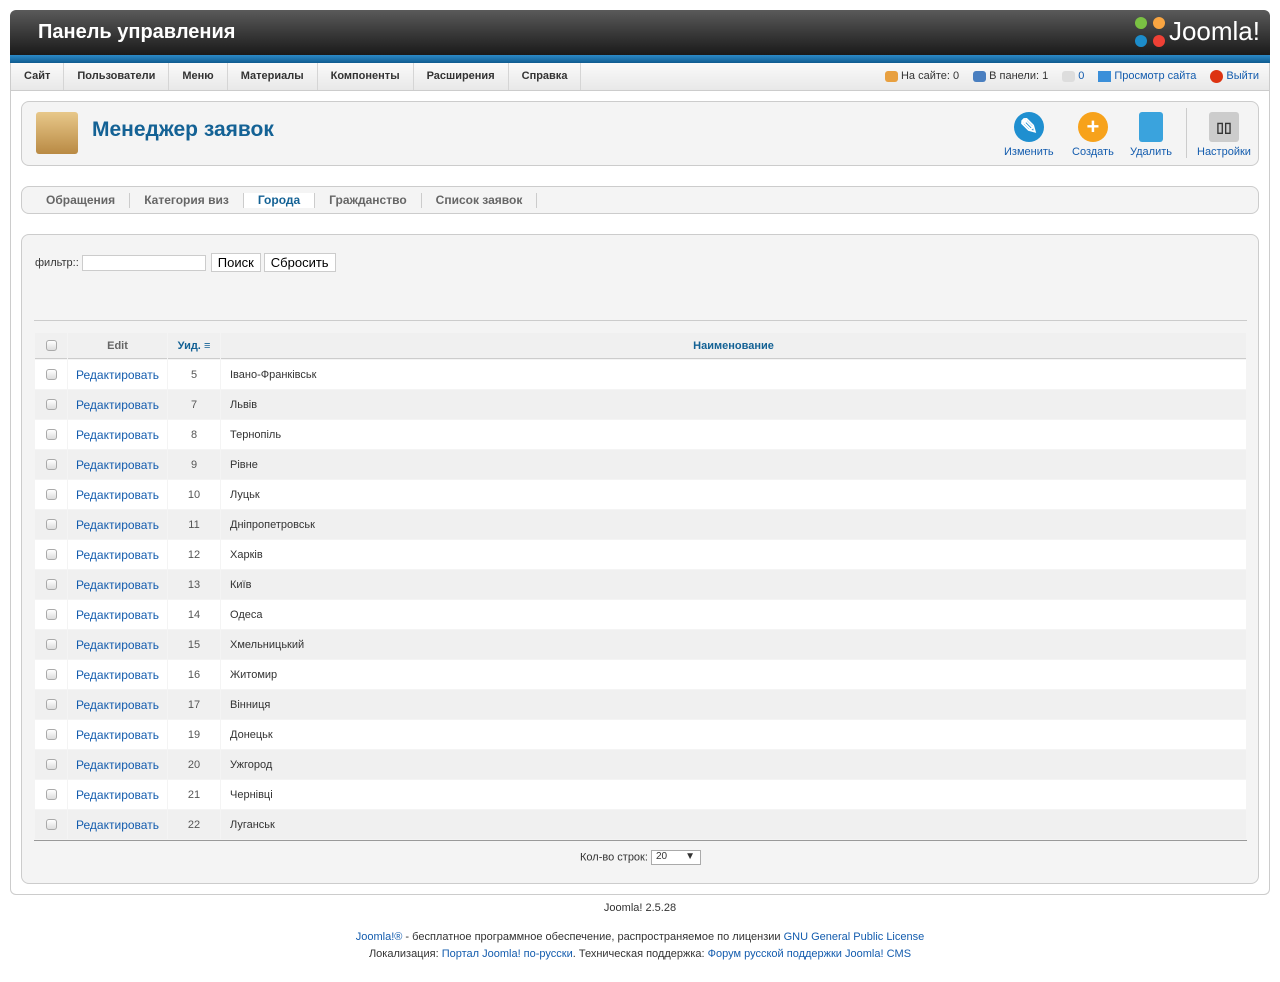 The image size is (1280, 982). What do you see at coordinates (194, 794) in the screenshot?
I see `id-cell: 21` at bounding box center [194, 794].